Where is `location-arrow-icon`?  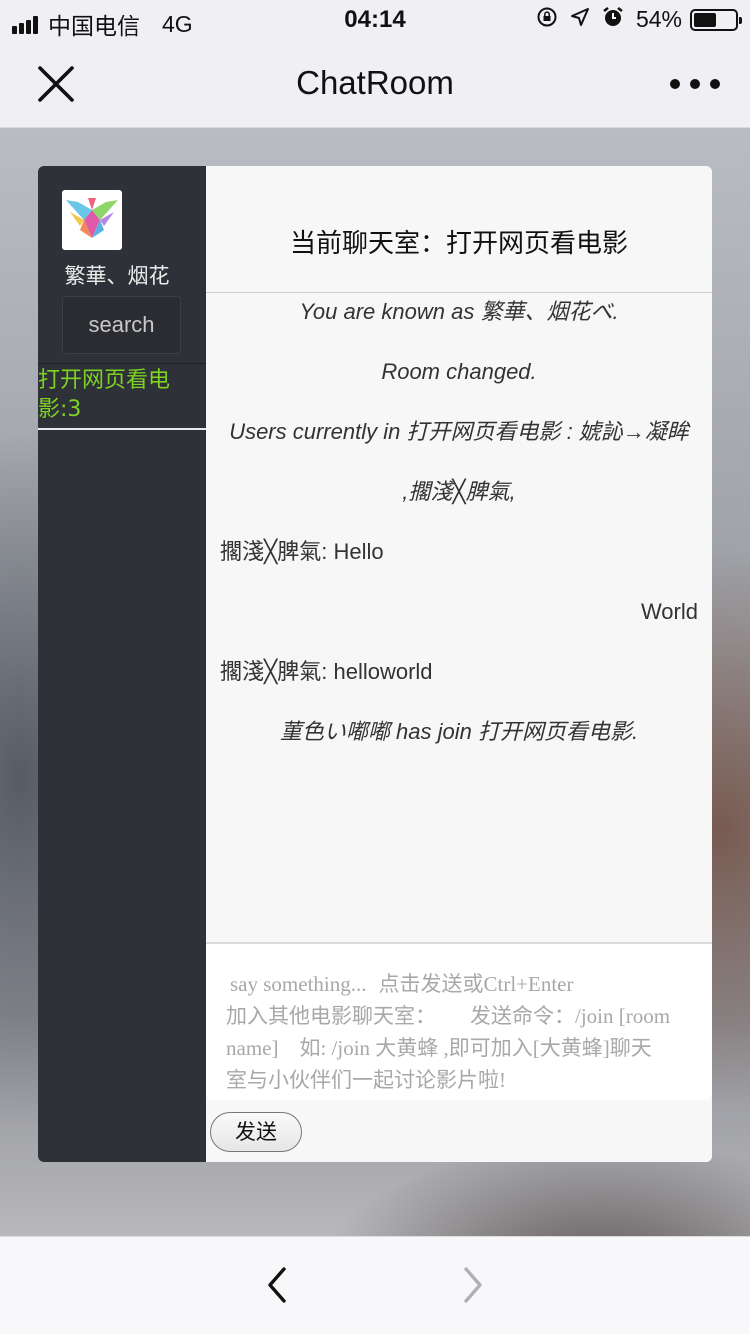 location-arrow-icon is located at coordinates (580, 19).